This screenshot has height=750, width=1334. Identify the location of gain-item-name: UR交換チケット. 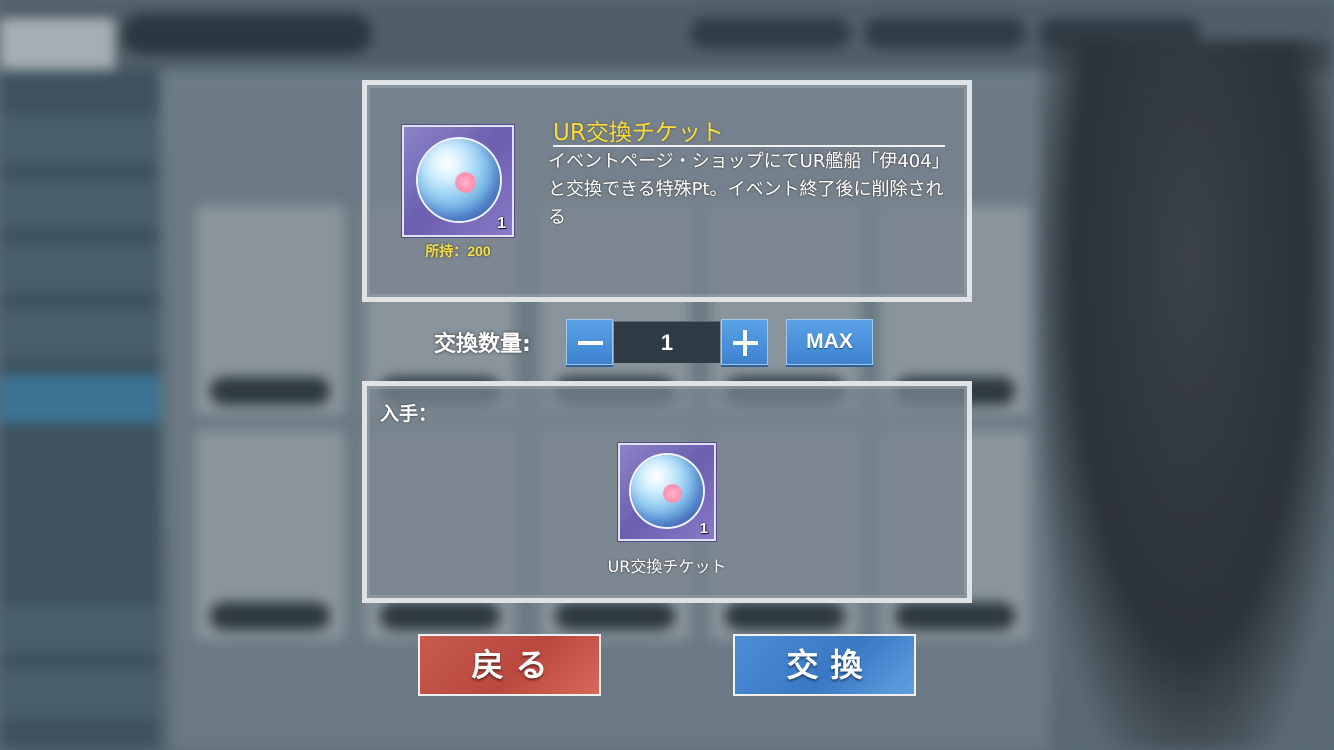
(667, 566).